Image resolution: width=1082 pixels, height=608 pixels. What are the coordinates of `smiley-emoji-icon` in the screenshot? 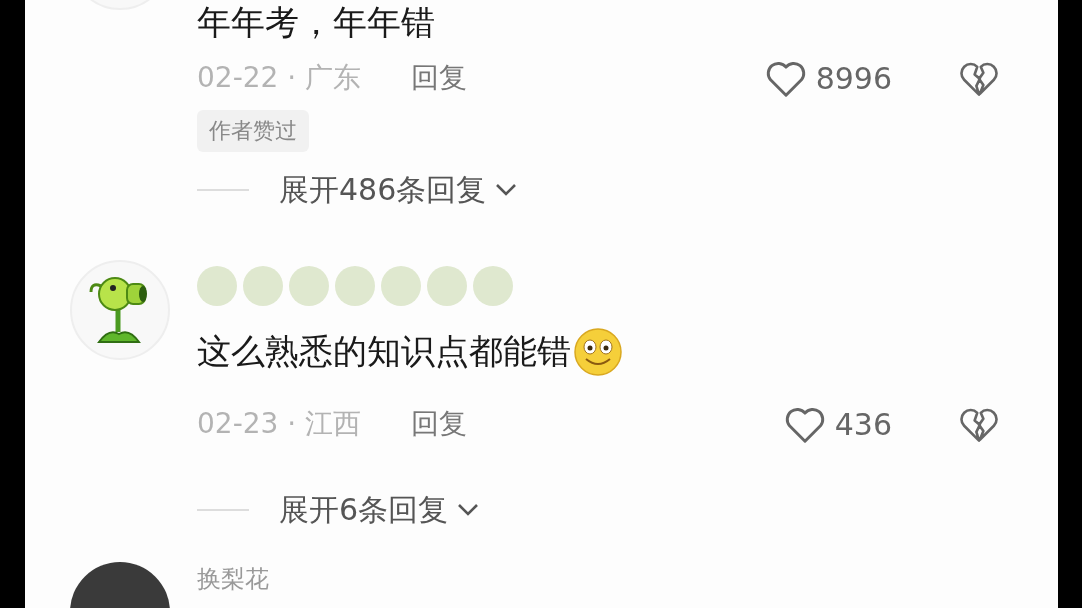 It's located at (598, 351).